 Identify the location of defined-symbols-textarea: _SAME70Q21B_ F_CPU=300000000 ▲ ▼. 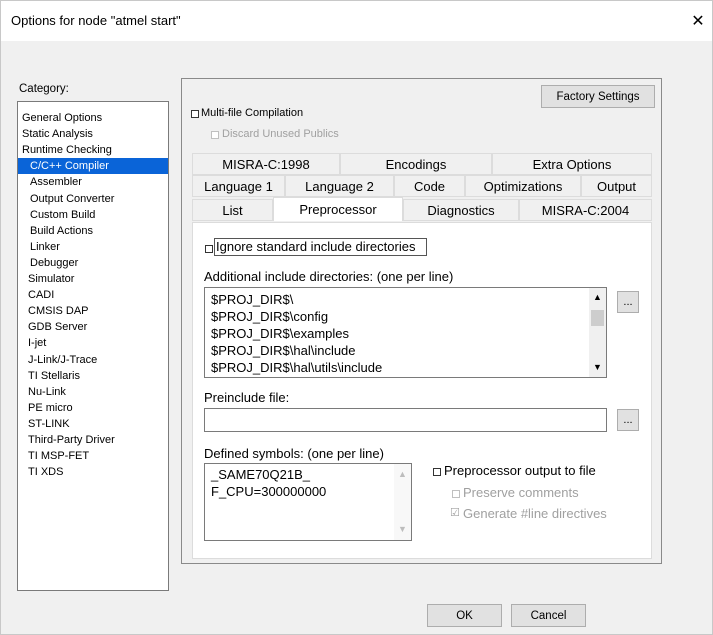
(308, 502).